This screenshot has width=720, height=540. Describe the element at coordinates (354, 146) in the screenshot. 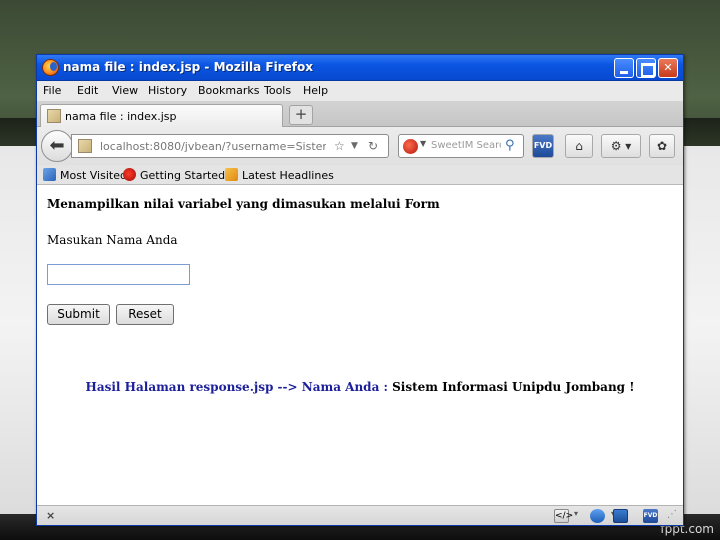

I see `url-dropdown-icon: ▼` at that location.